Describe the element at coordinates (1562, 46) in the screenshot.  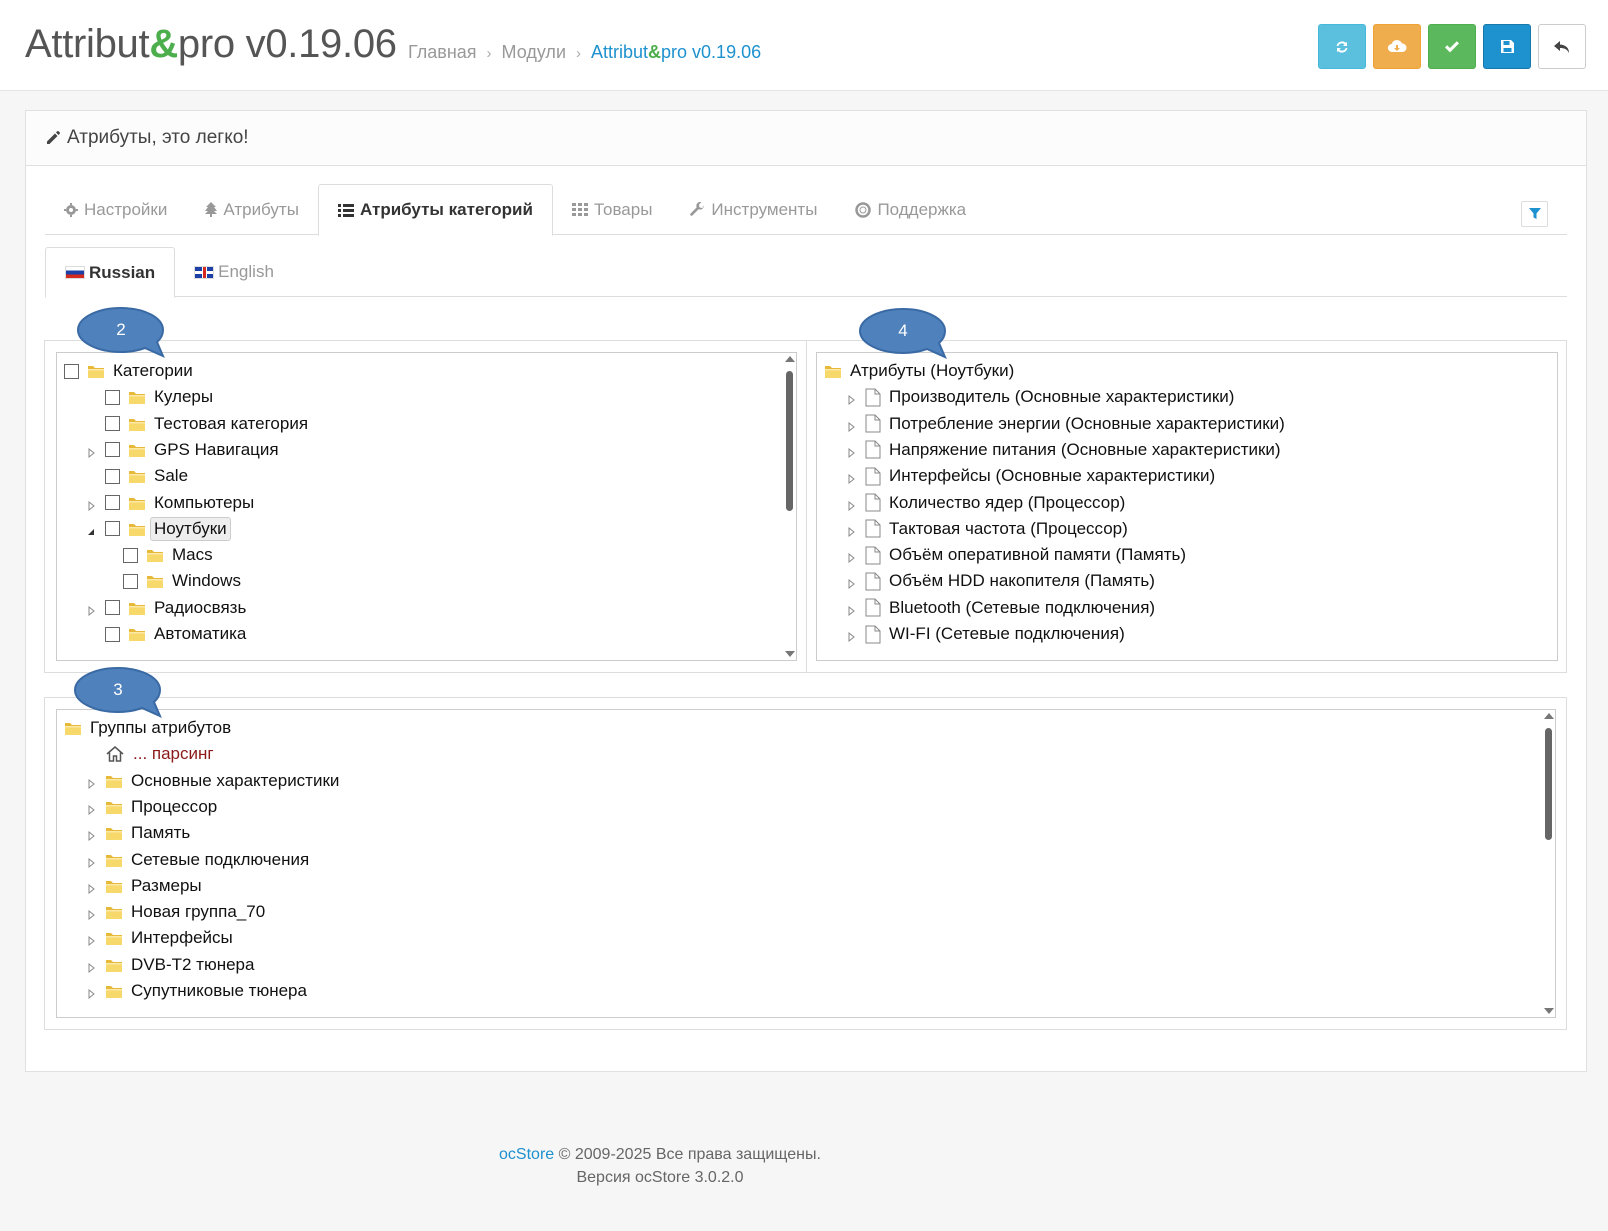
I see `back-button` at that location.